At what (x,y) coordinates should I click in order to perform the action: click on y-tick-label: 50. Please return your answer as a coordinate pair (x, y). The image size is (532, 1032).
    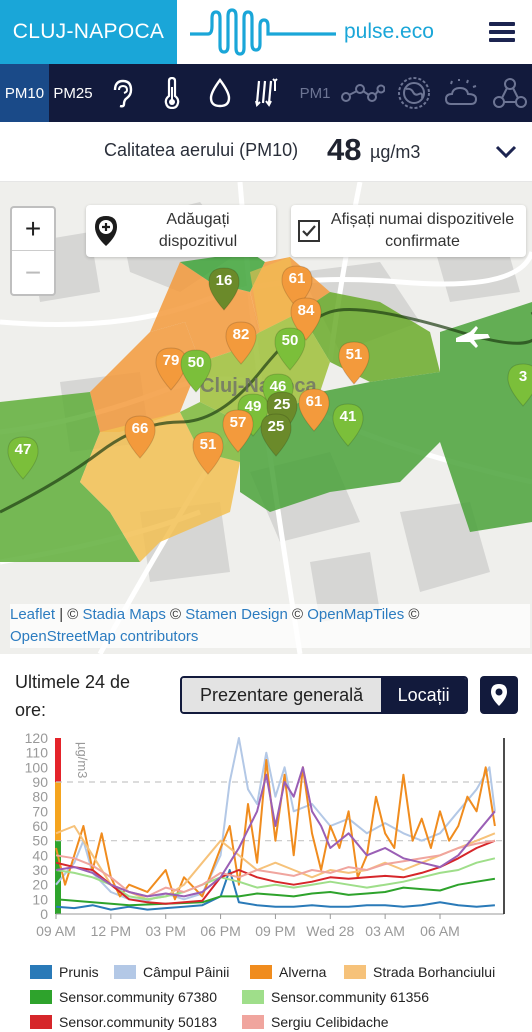
    Looking at the image, I should click on (40, 841).